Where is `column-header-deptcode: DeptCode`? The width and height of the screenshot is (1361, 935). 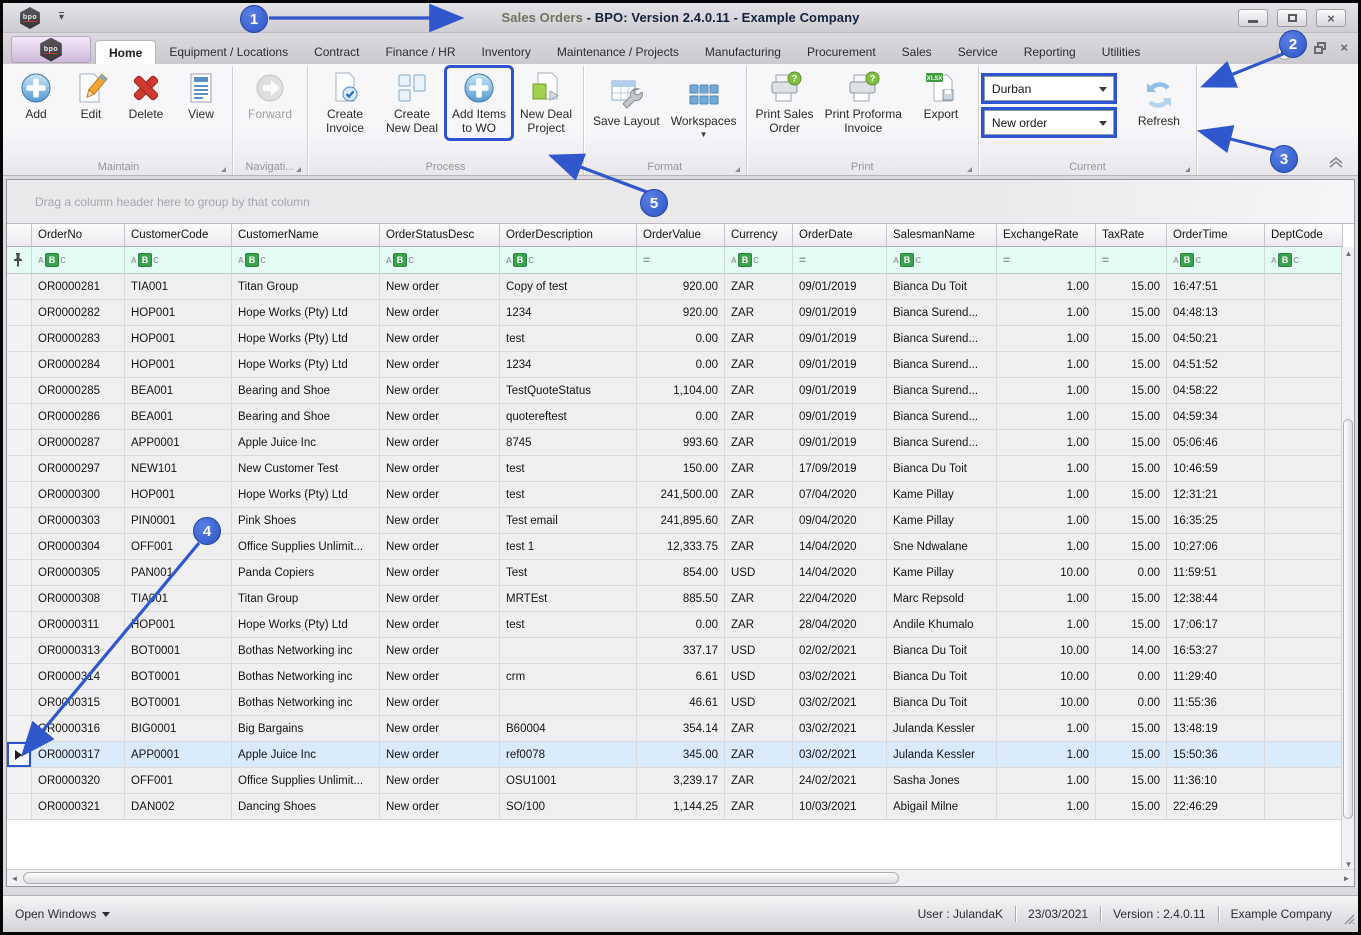 column-header-deptcode: DeptCode is located at coordinates (1304, 235).